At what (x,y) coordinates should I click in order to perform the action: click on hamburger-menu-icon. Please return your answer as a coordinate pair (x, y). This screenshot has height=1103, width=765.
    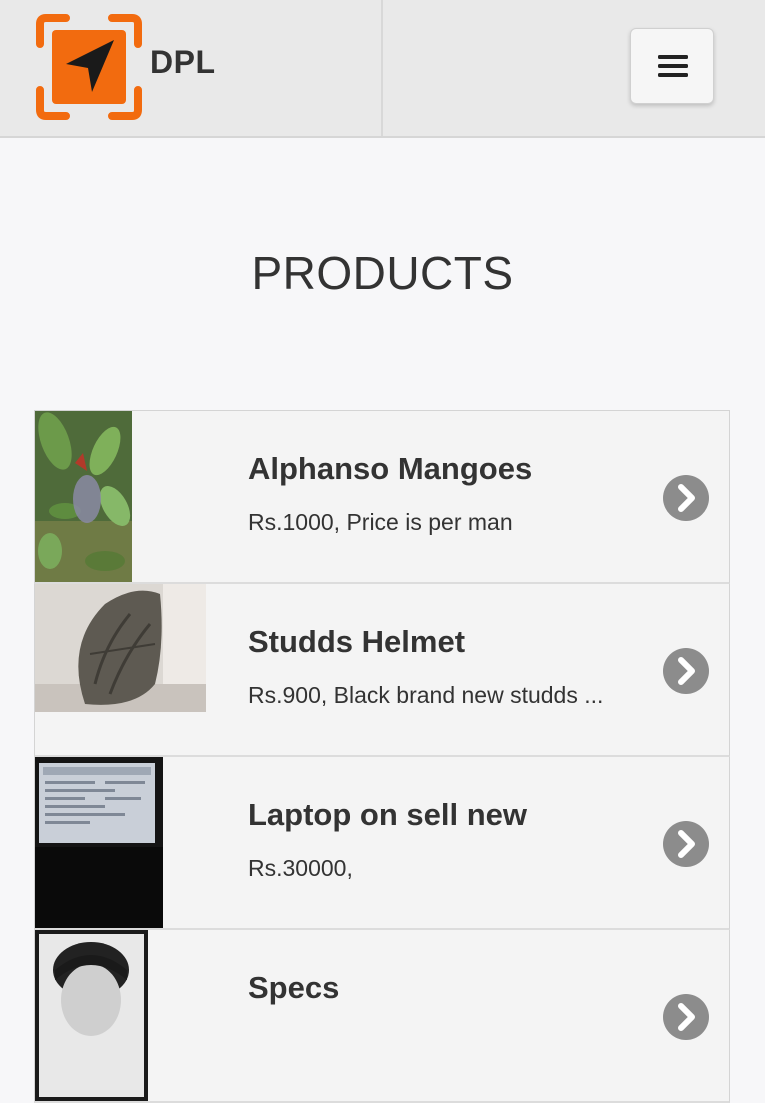
    Looking at the image, I should click on (673, 66).